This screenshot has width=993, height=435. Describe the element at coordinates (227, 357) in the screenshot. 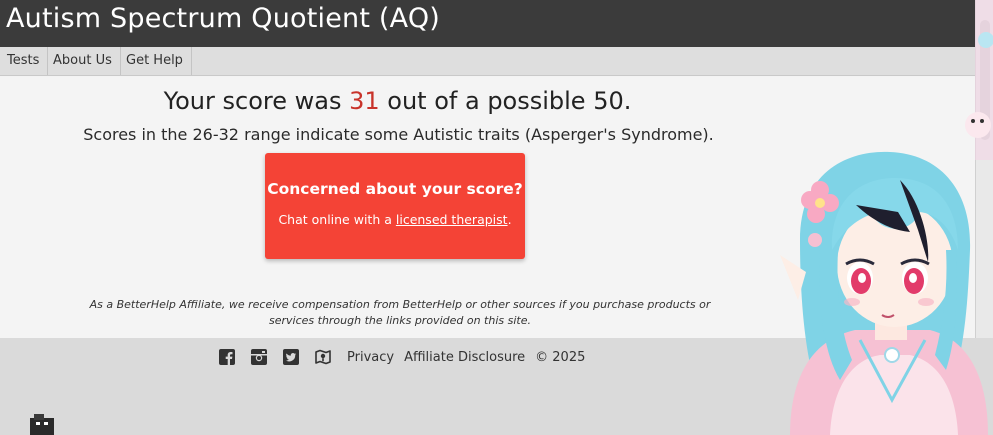

I see `facebook-icon` at that location.